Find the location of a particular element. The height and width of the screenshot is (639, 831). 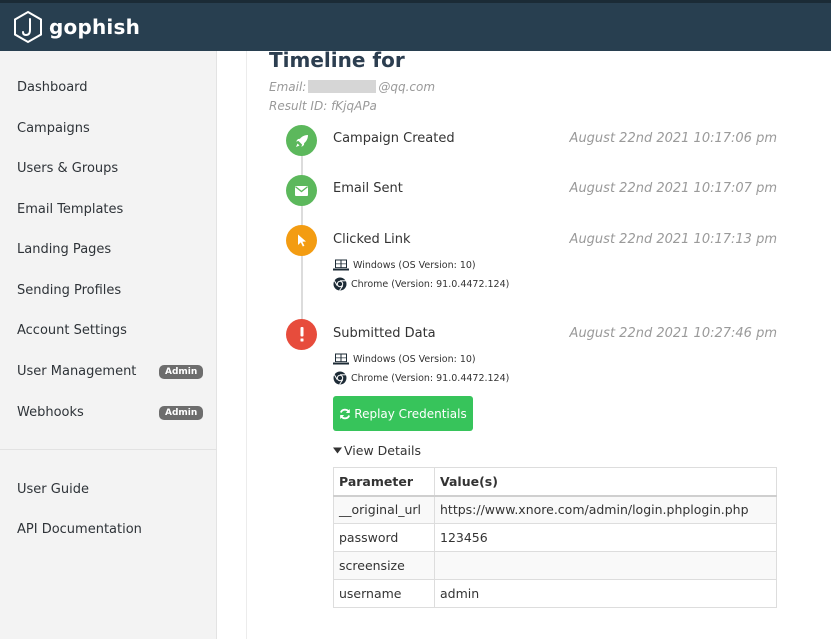

email-label: Email: is located at coordinates (288, 87).